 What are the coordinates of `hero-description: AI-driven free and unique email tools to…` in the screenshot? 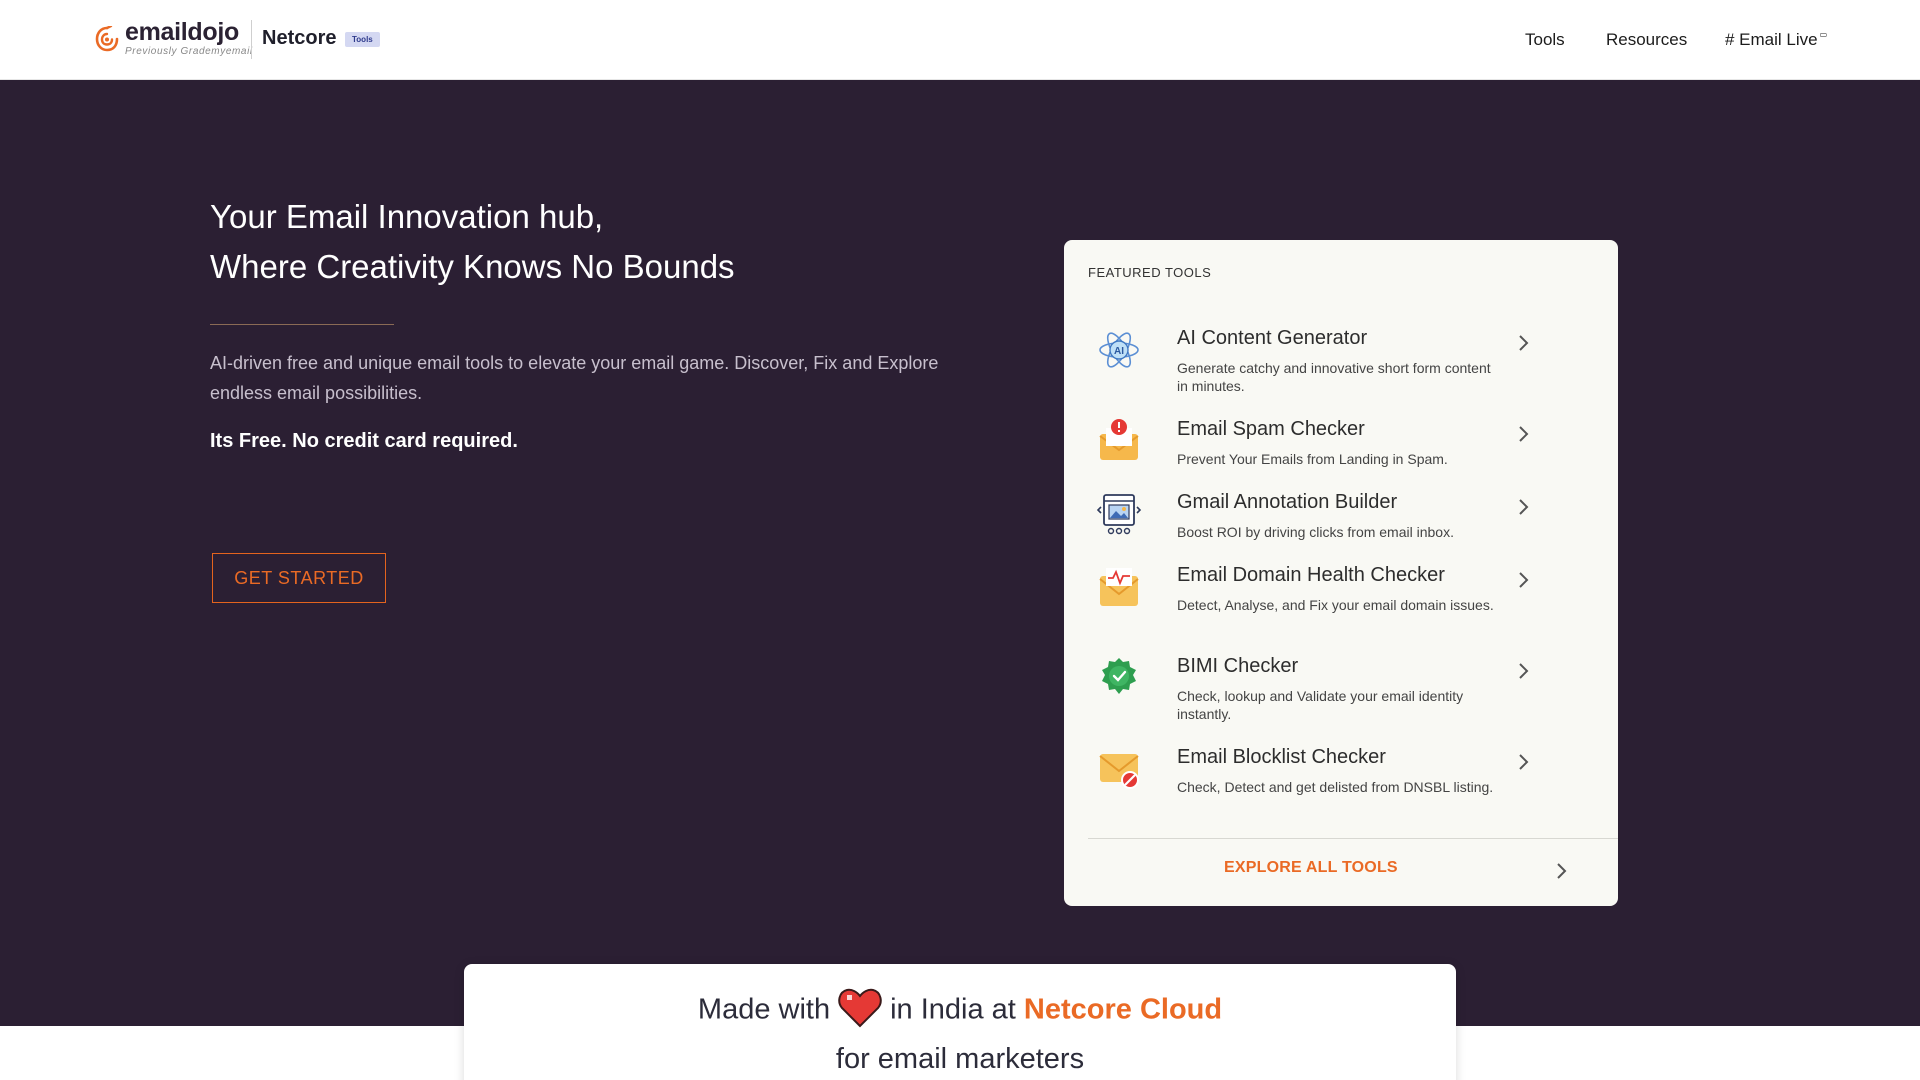 It's located at (574, 378).